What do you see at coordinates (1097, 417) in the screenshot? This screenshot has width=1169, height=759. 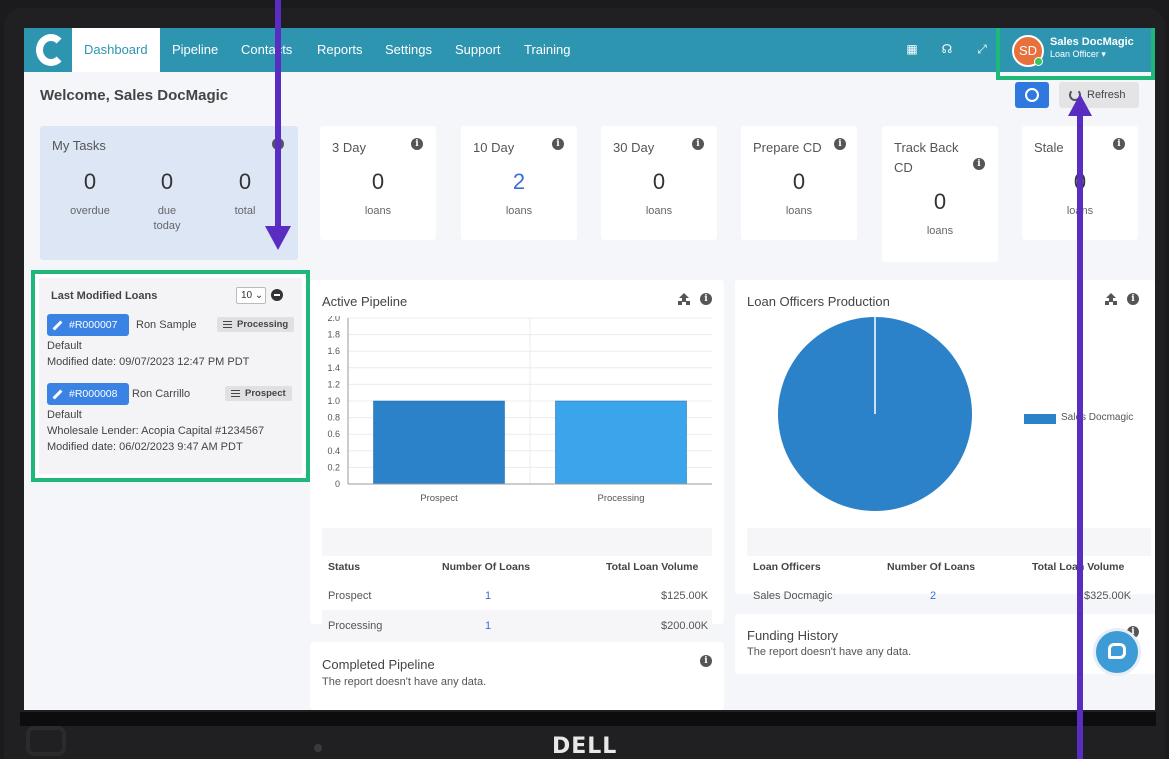 I see `legend-label: Sales Docmagic` at bounding box center [1097, 417].